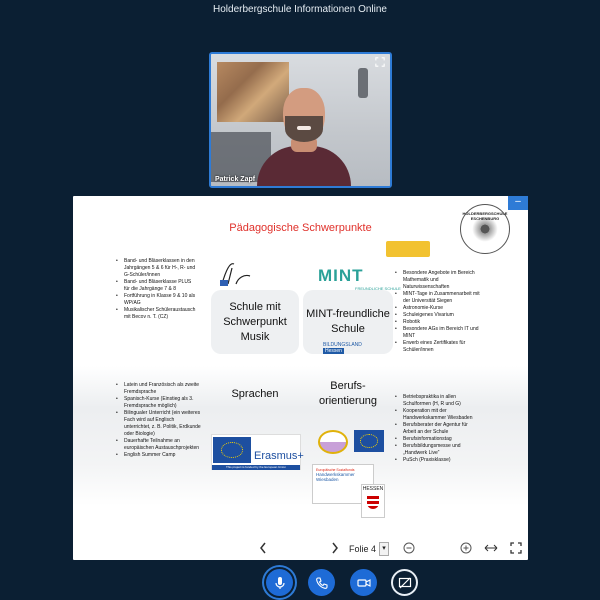  I want to click on lamp, so click(363, 83).